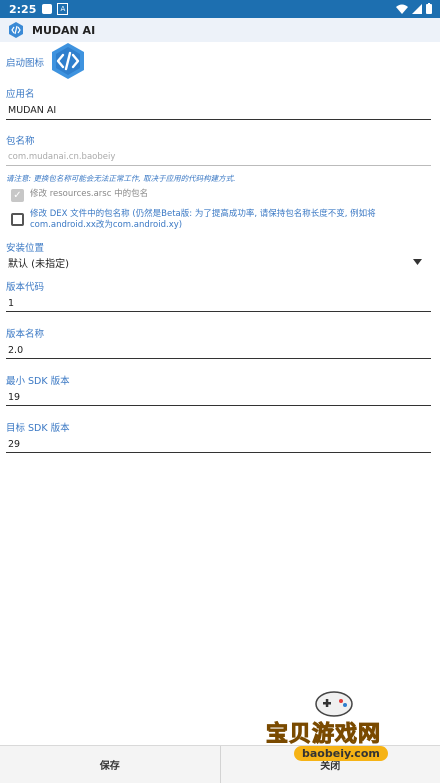 This screenshot has height=783, width=440. I want to click on package-name-underline, so click(218, 165).